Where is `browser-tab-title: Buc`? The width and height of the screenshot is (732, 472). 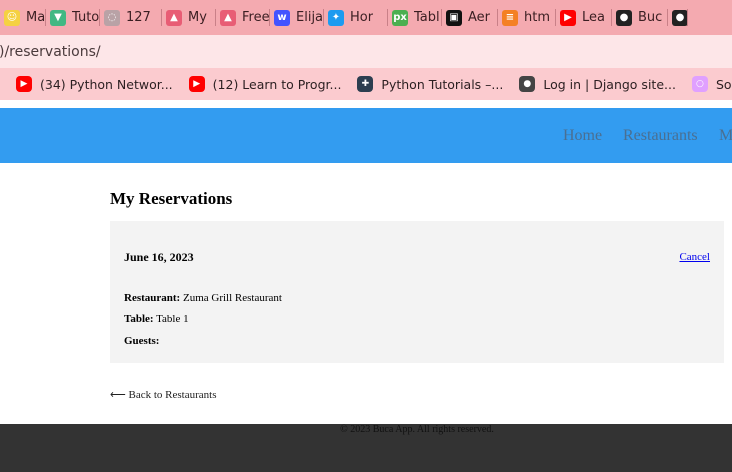
browser-tab-title: Buc is located at coordinates (650, 17).